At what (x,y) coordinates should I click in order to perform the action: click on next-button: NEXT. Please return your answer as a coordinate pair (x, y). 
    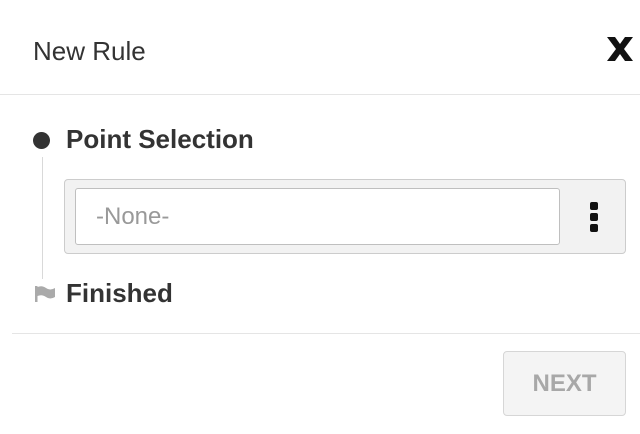
    Looking at the image, I should click on (564, 383).